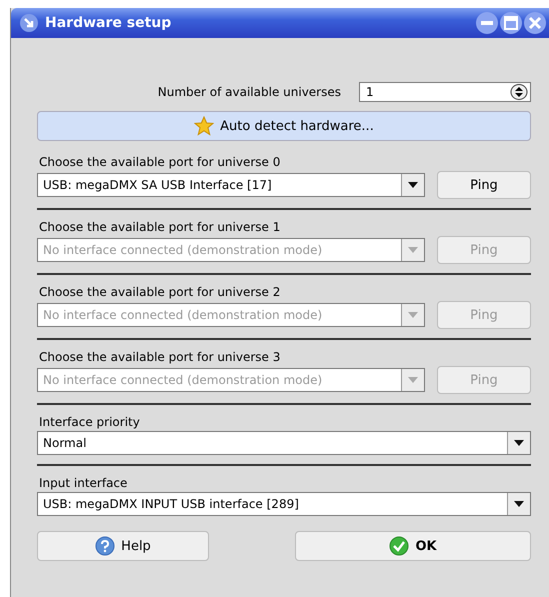 This screenshot has height=597, width=549. I want to click on field-label: Number of available universes, so click(249, 92).